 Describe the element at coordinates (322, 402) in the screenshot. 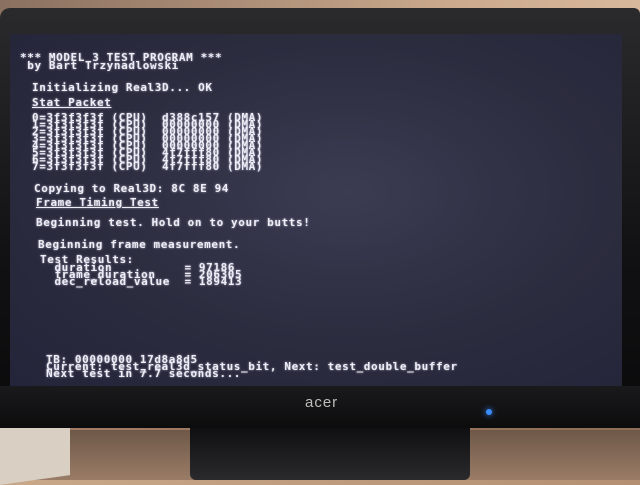

I see `brand-logo: acer` at that location.